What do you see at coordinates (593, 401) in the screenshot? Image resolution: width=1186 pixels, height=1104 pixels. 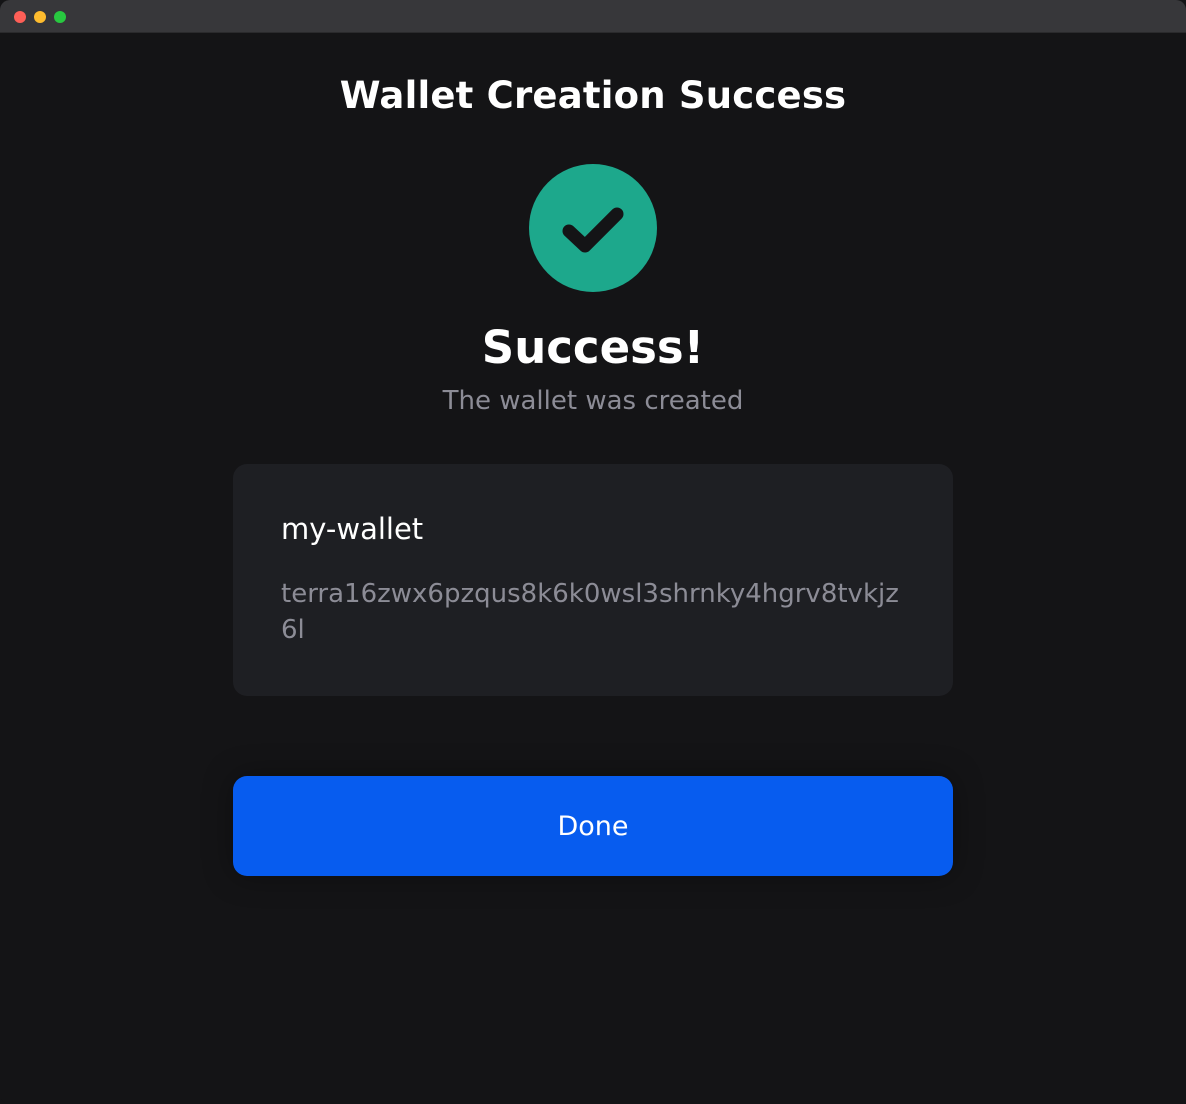 I see `success-message: The wallet was created` at bounding box center [593, 401].